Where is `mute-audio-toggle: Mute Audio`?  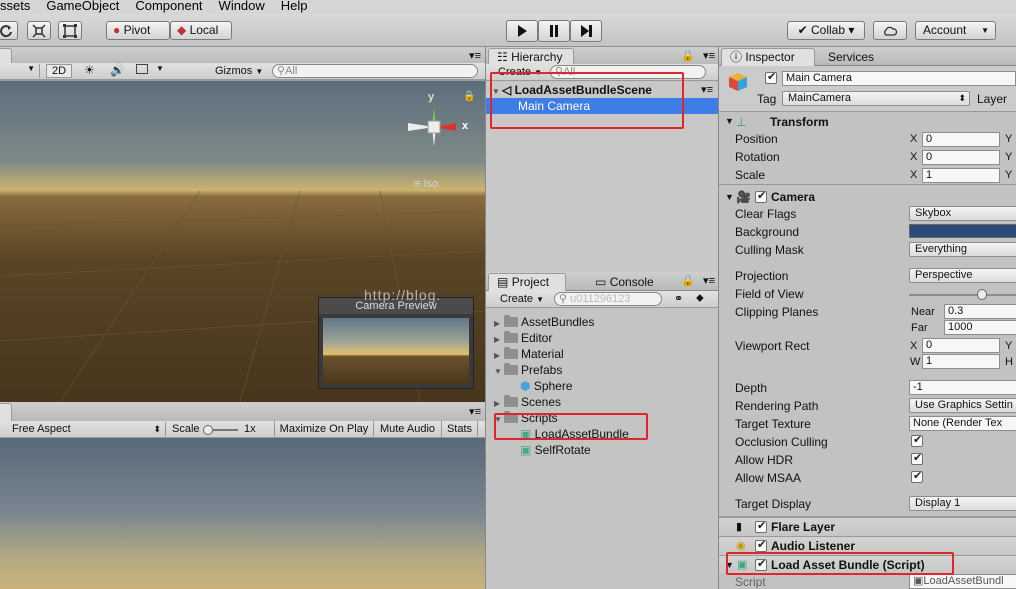
mute-audio-toggle: Mute Audio is located at coordinates (408, 429).